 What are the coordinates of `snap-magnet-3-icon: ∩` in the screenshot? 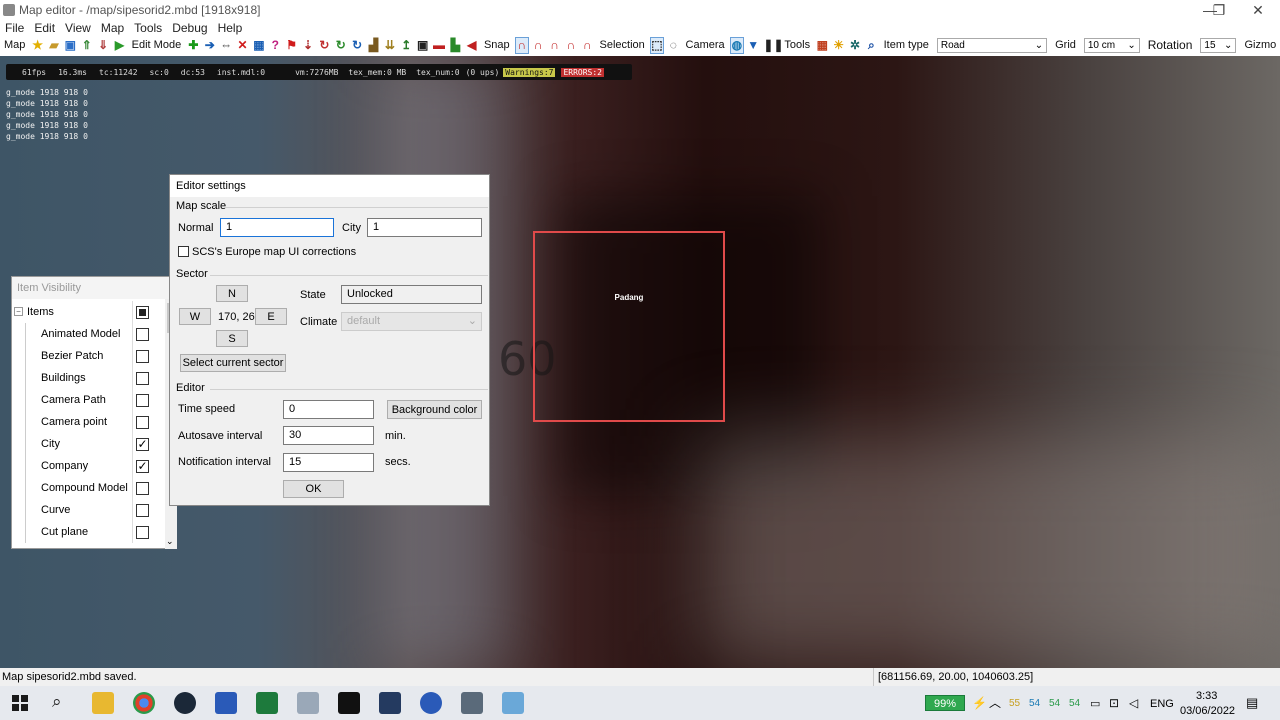 It's located at (554, 45).